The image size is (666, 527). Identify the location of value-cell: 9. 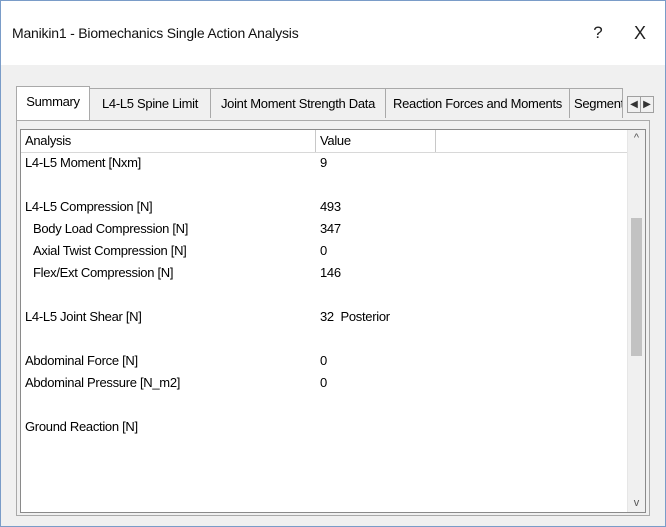
(323, 162).